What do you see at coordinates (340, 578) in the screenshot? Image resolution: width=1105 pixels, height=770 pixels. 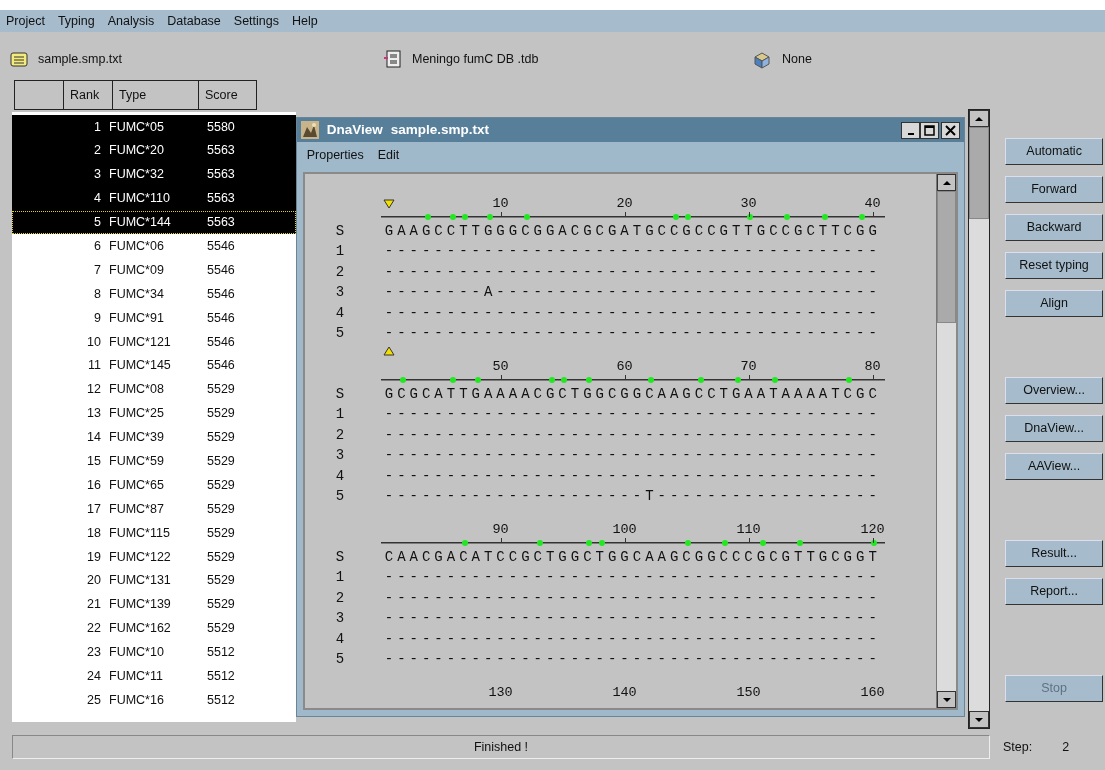 I see `row-label: 1` at bounding box center [340, 578].